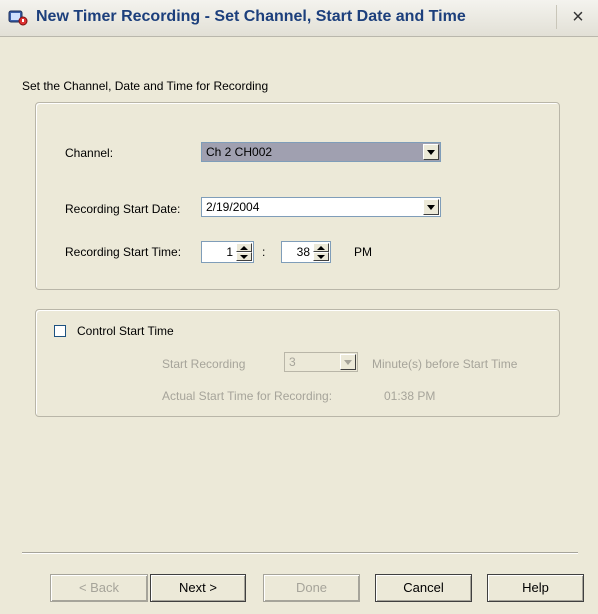 The width and height of the screenshot is (598, 614). I want to click on start-date-picker: 2/19/2004, so click(321, 207).